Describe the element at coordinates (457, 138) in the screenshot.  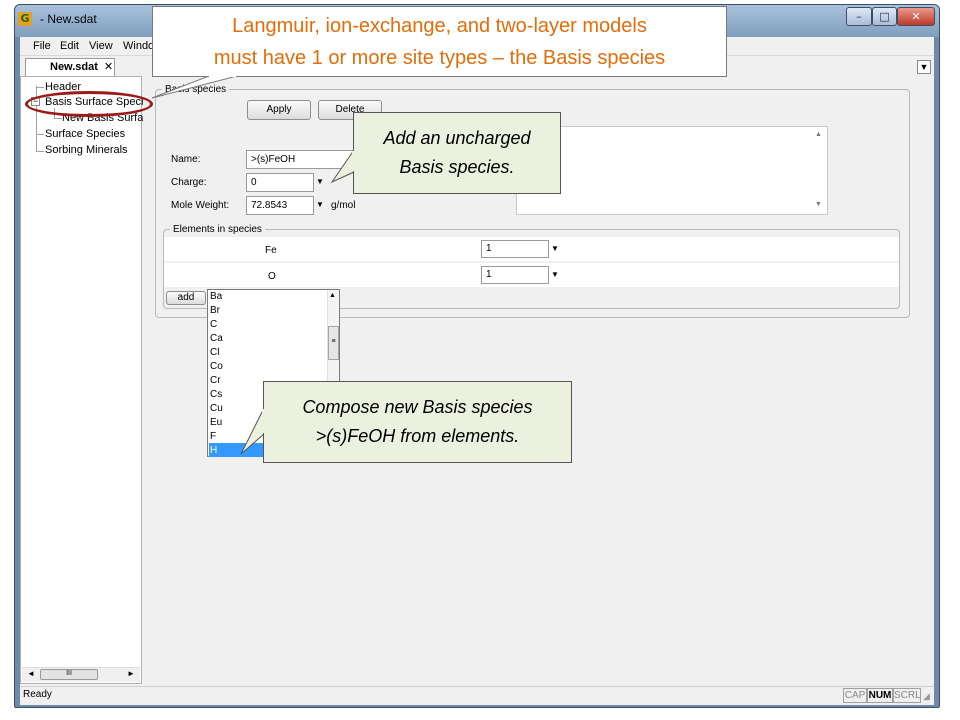
I see `uncharged-line-1: Add an uncharged` at that location.